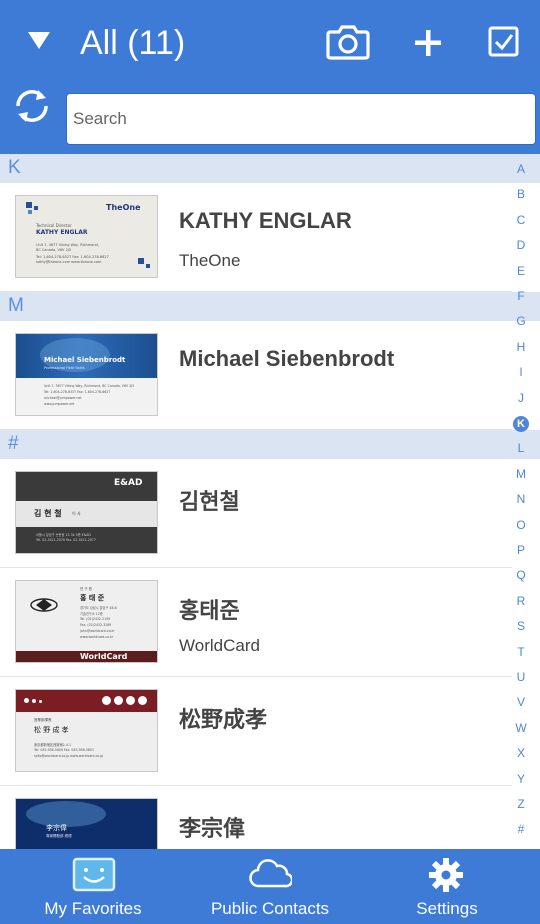 This screenshot has width=540, height=924. Describe the element at coordinates (504, 42) in the screenshot. I see `select-checkbox-icon` at that location.